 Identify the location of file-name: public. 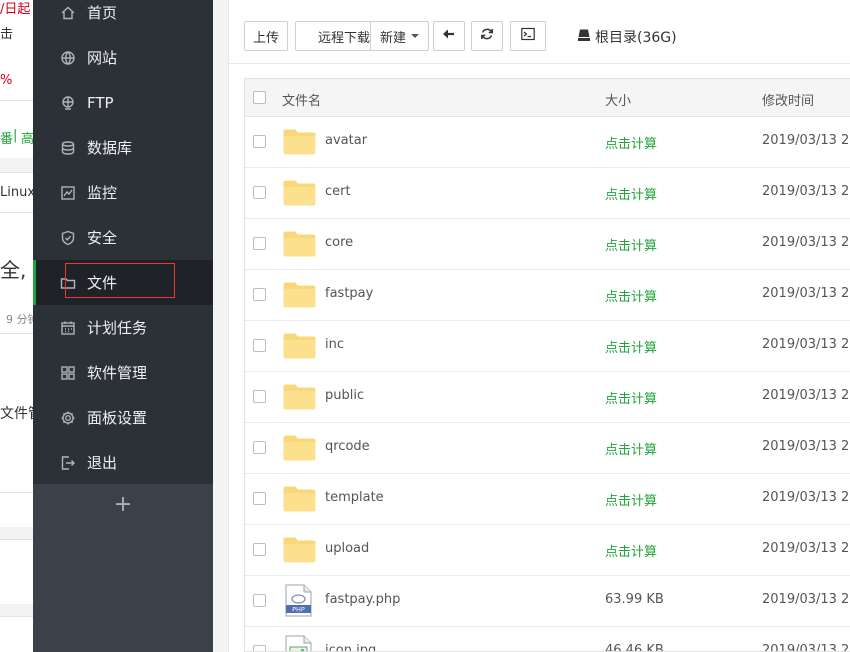
(344, 395).